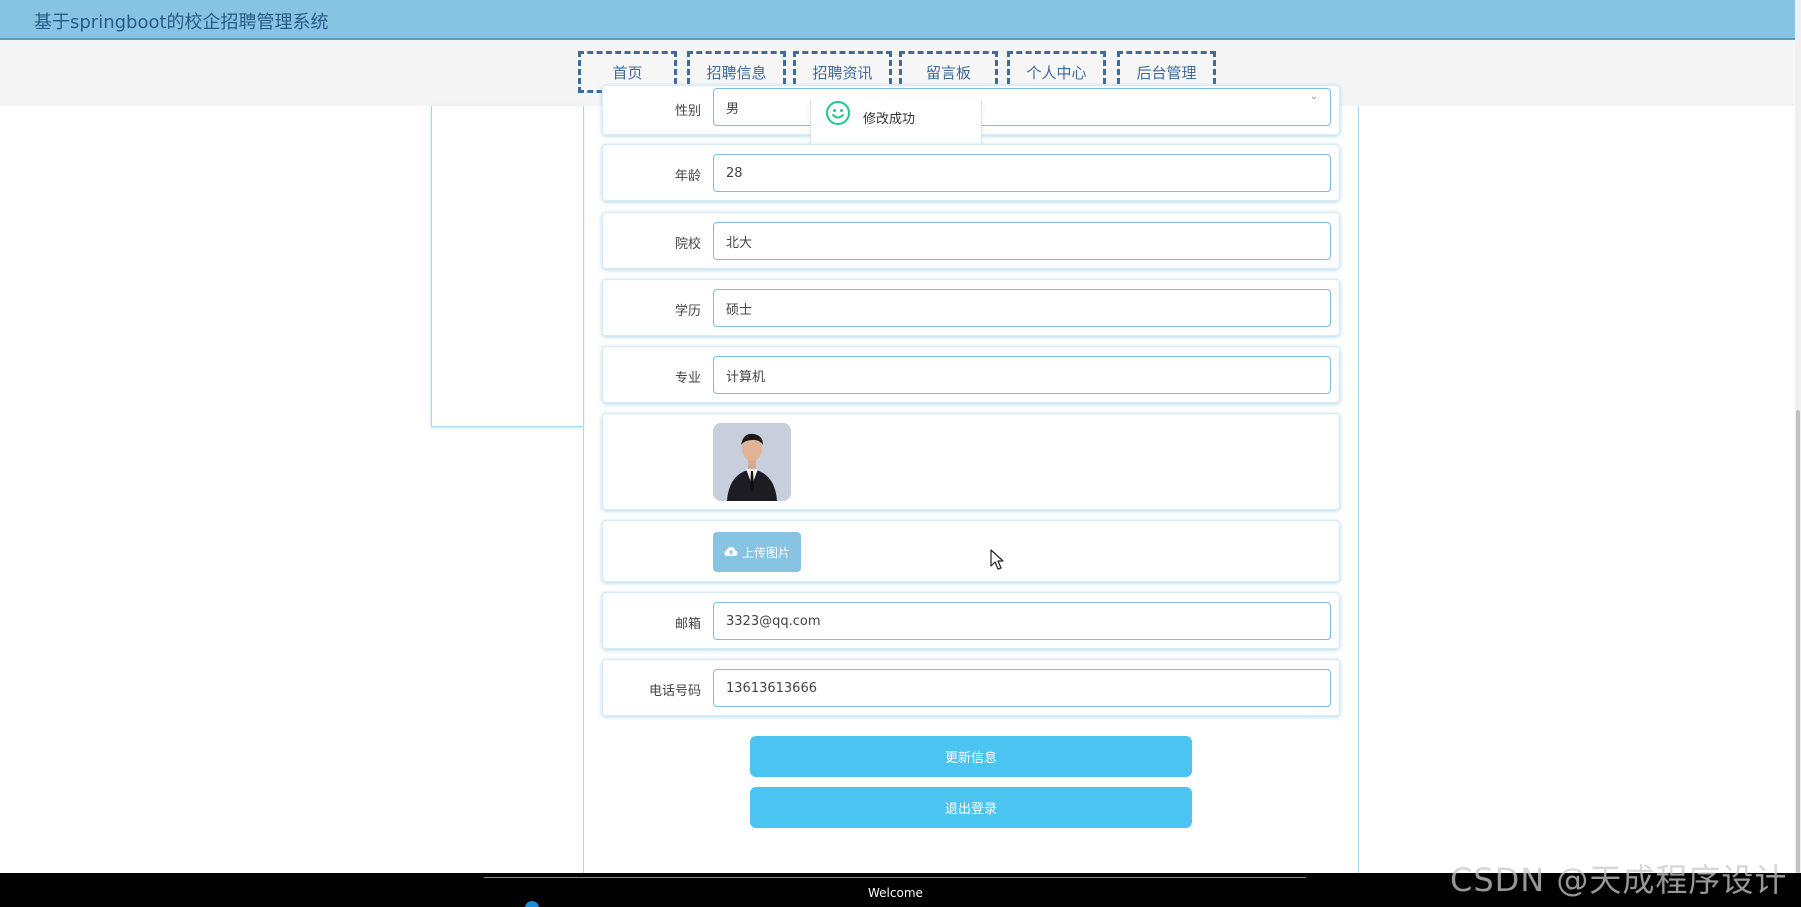 The width and height of the screenshot is (1801, 907). What do you see at coordinates (1022, 375) in the screenshot?
I see `major-input: 计算机` at bounding box center [1022, 375].